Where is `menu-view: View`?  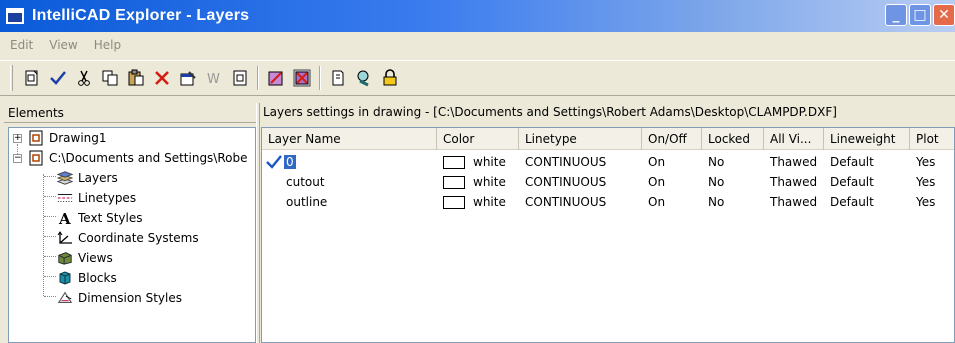
menu-view: View is located at coordinates (63, 45).